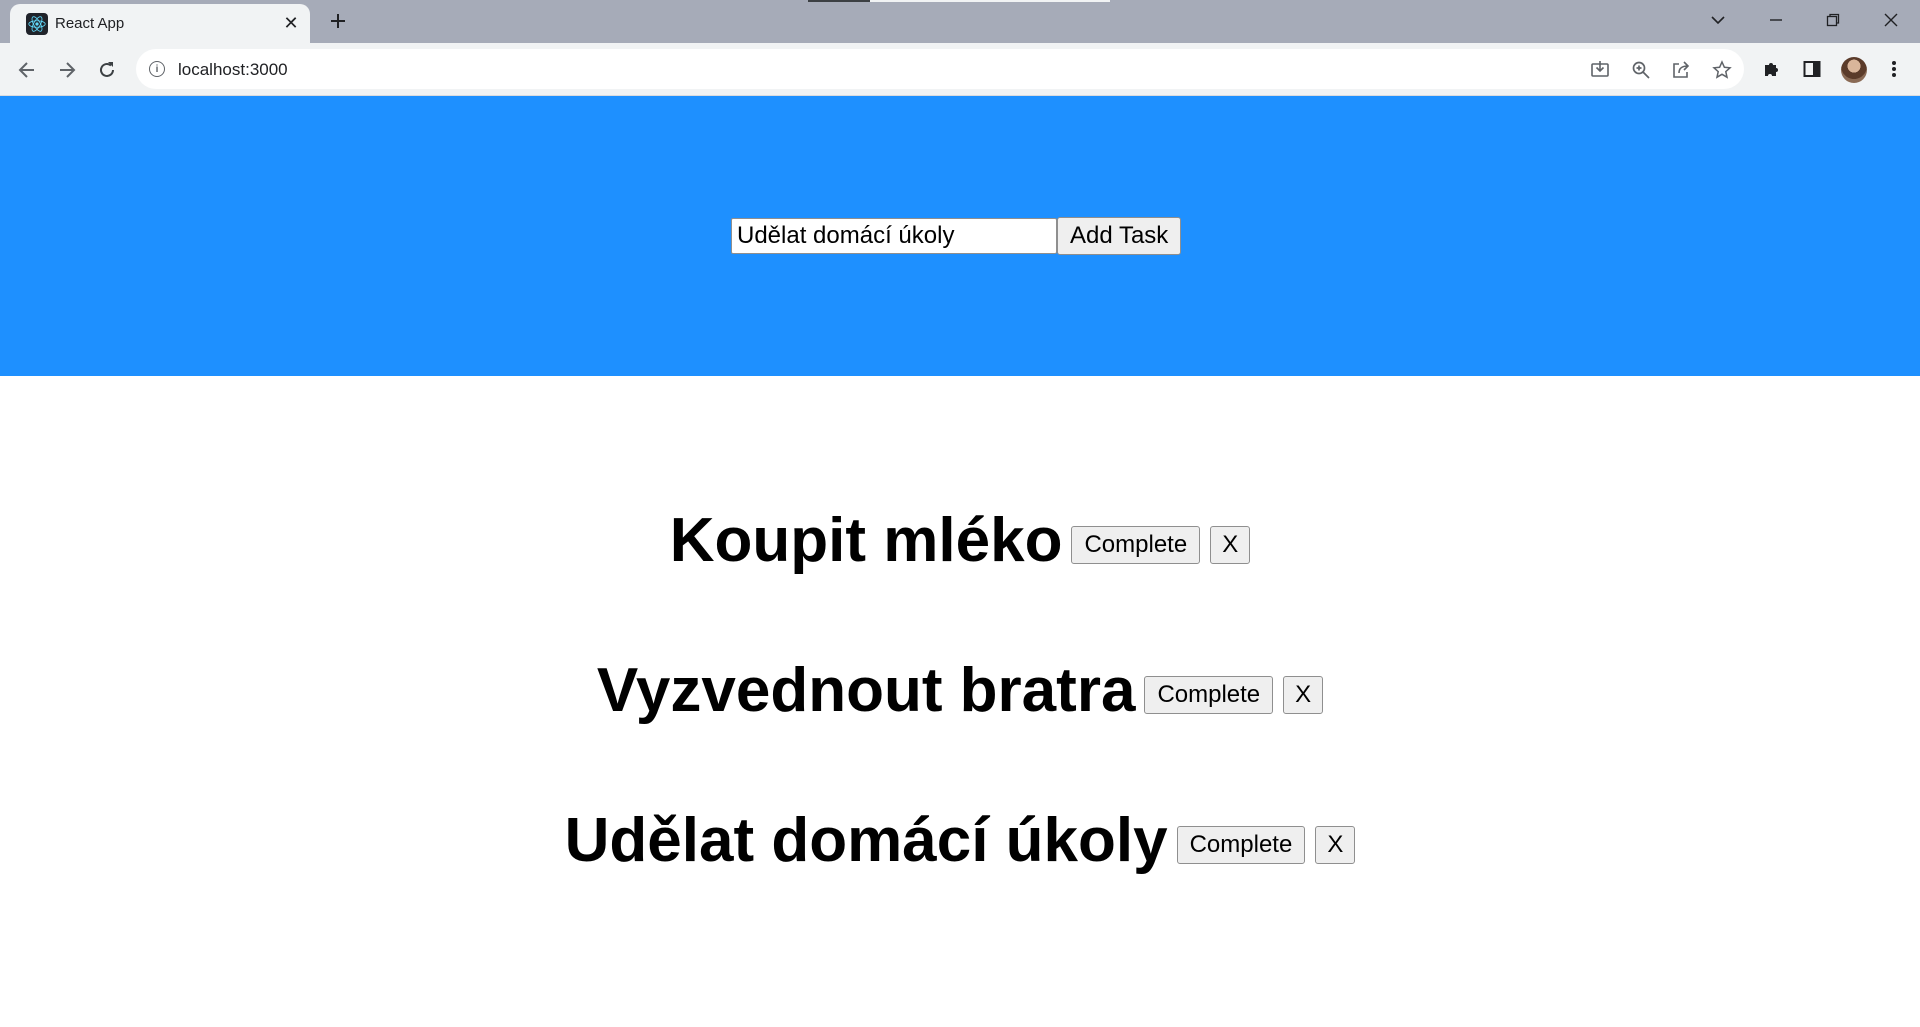 Image resolution: width=1920 pixels, height=1027 pixels. What do you see at coordinates (1894, 69) in the screenshot?
I see `kebab-menu-icon` at bounding box center [1894, 69].